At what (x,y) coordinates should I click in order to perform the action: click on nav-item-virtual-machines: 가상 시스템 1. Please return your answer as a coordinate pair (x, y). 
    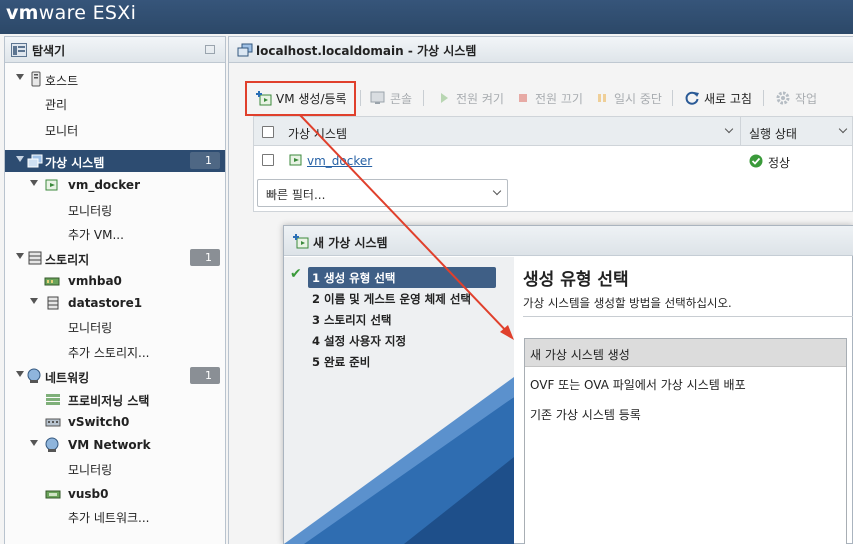
    Looking at the image, I should click on (115, 161).